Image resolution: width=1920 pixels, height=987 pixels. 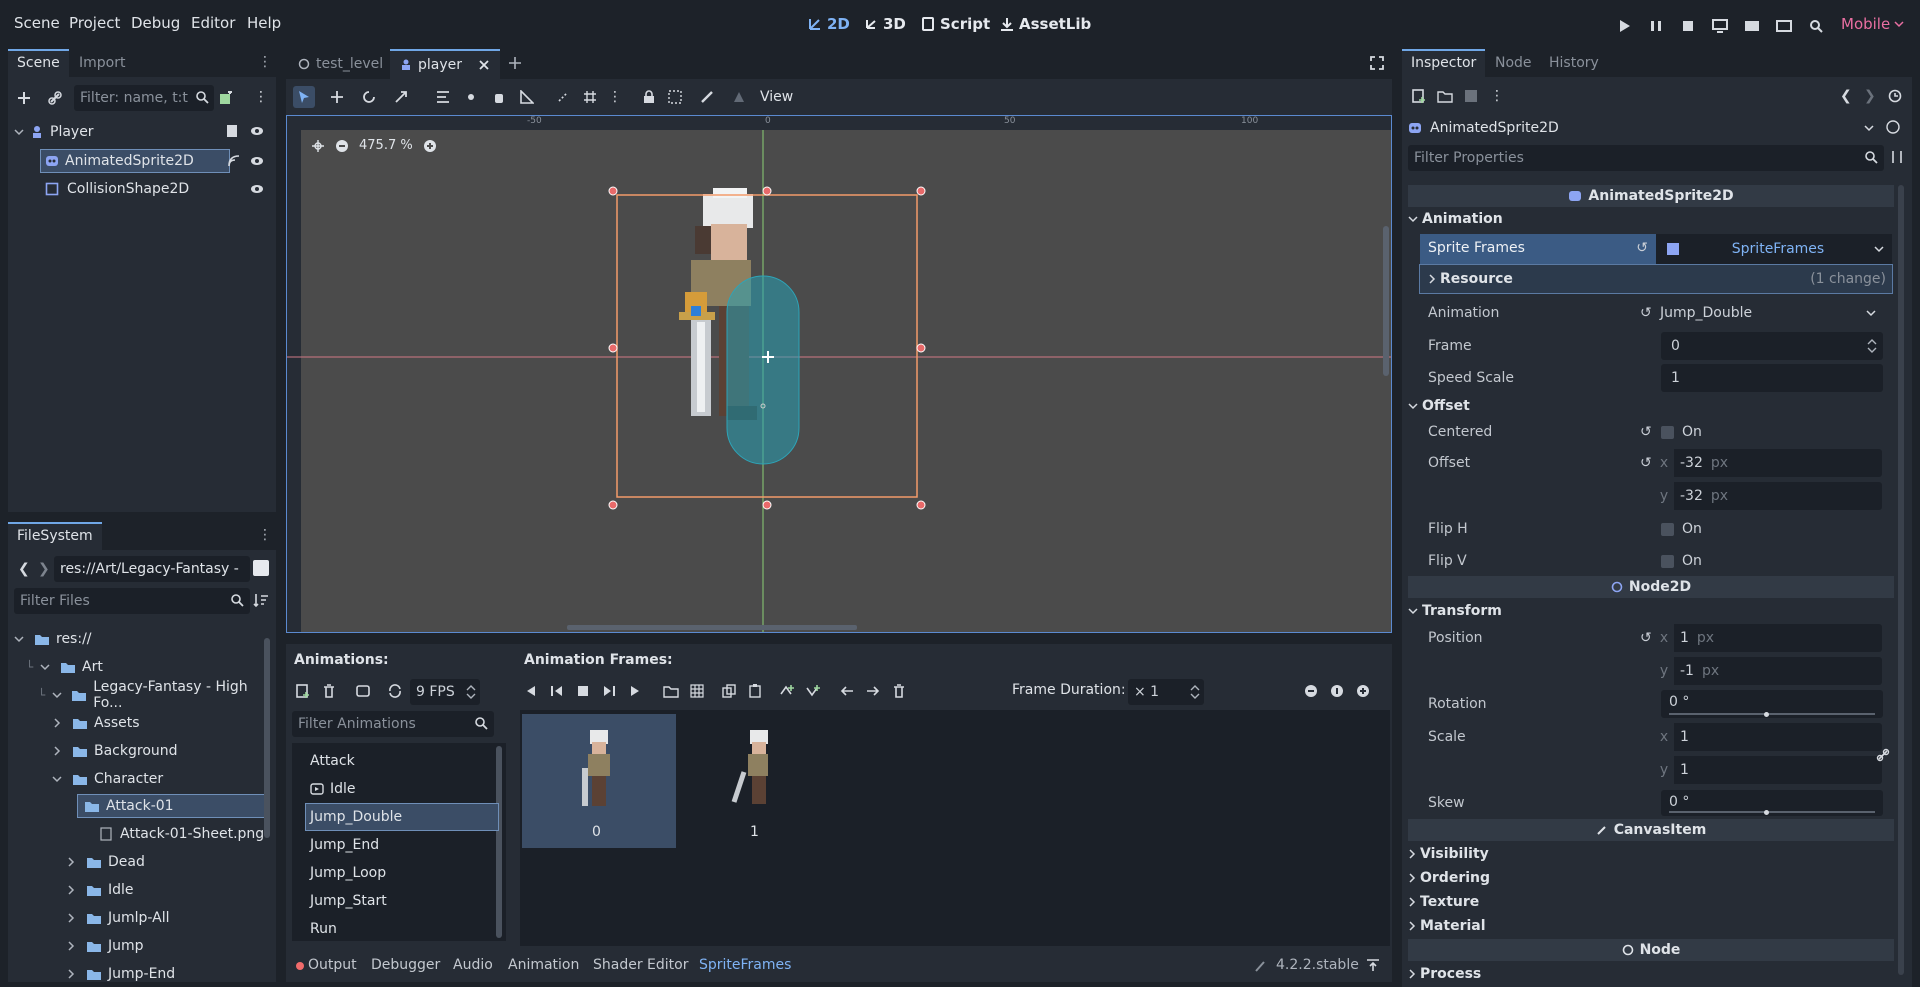 What do you see at coordinates (1624, 26) in the screenshot?
I see `play-icon` at bounding box center [1624, 26].